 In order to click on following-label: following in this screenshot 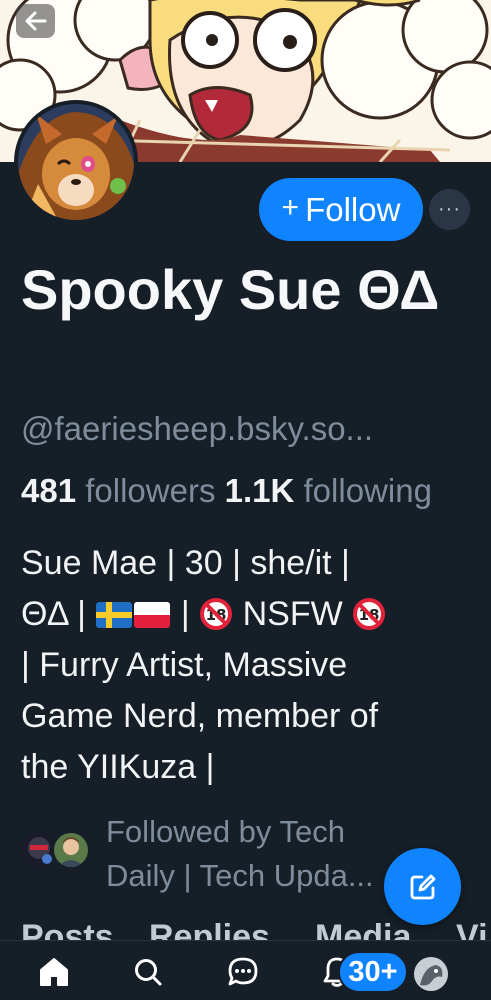, I will do `click(367, 490)`.